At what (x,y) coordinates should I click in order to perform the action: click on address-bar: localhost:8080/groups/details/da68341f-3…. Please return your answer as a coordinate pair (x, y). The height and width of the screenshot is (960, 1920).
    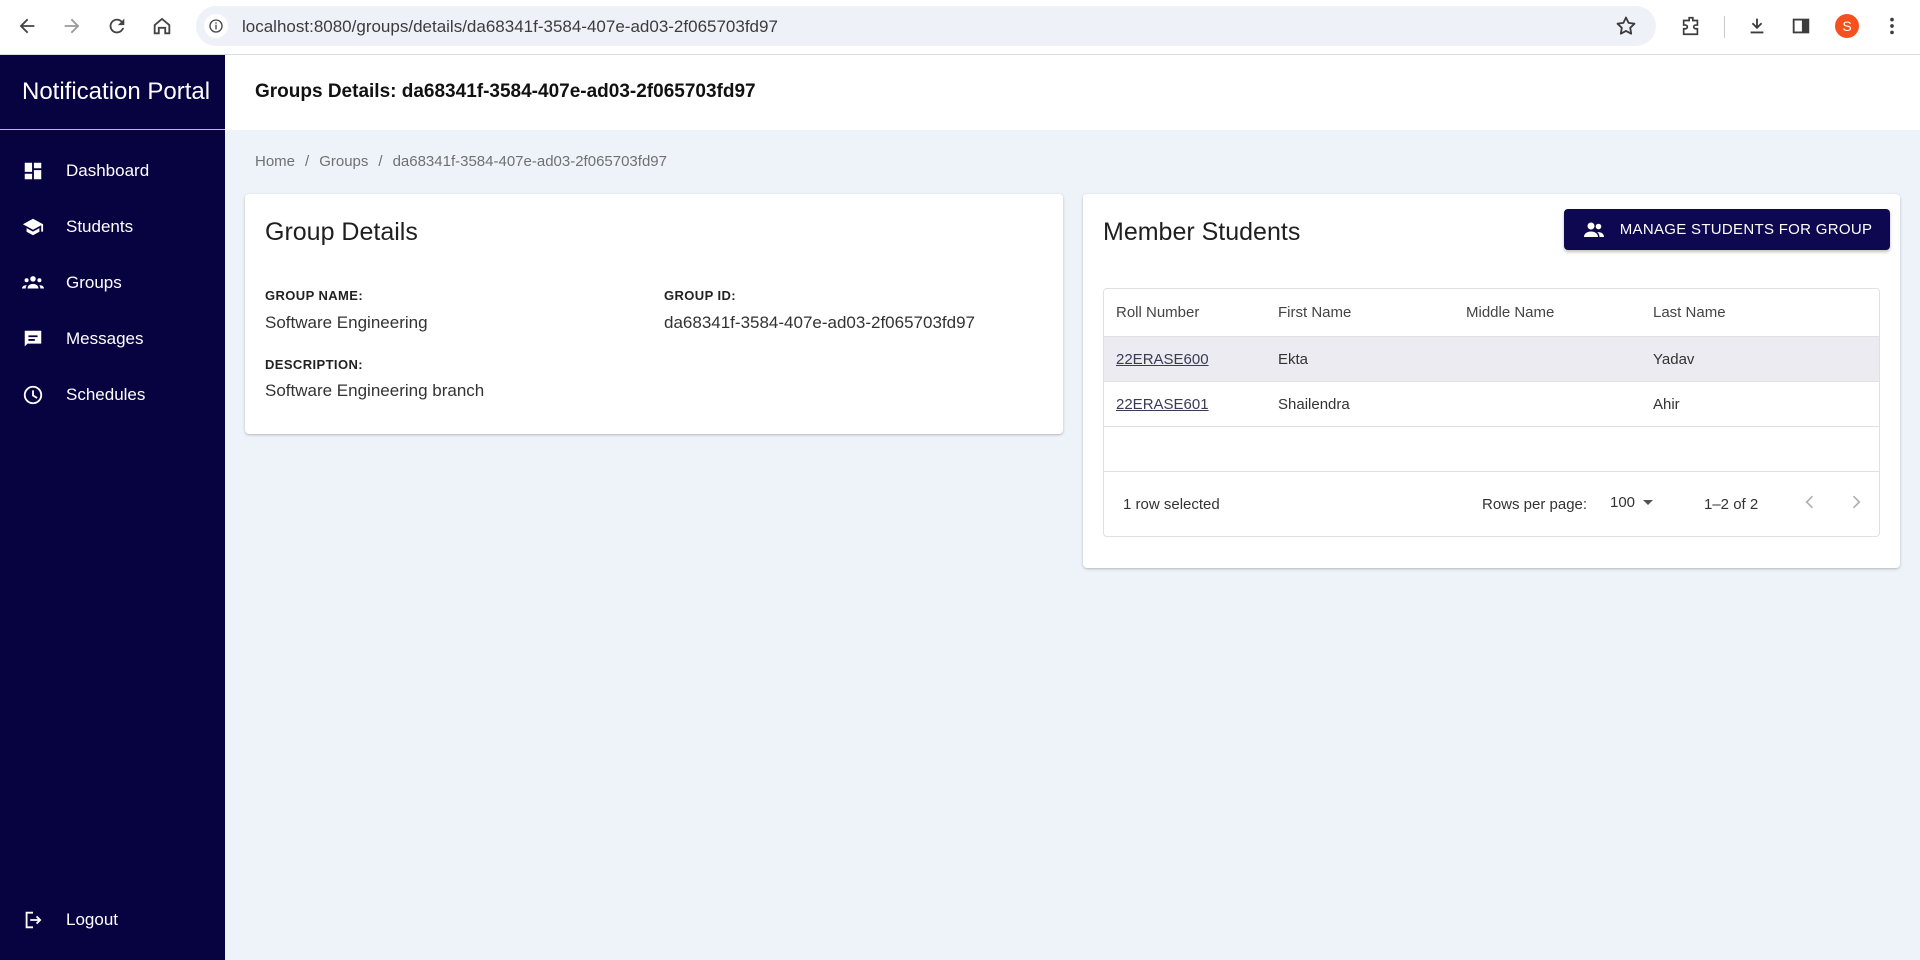
    Looking at the image, I should click on (926, 26).